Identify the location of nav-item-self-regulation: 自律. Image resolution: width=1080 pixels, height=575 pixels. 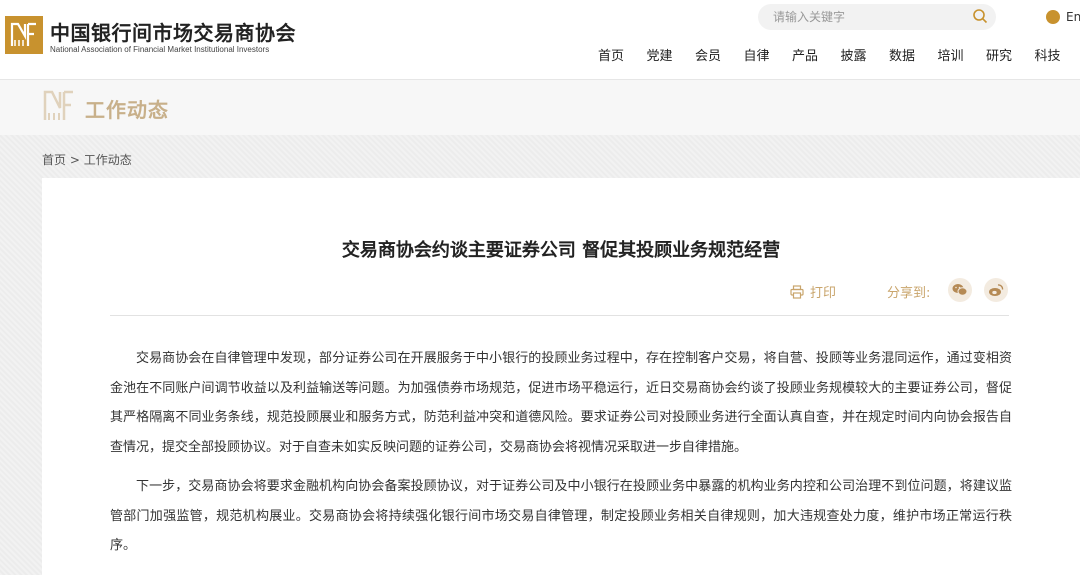
(768, 54).